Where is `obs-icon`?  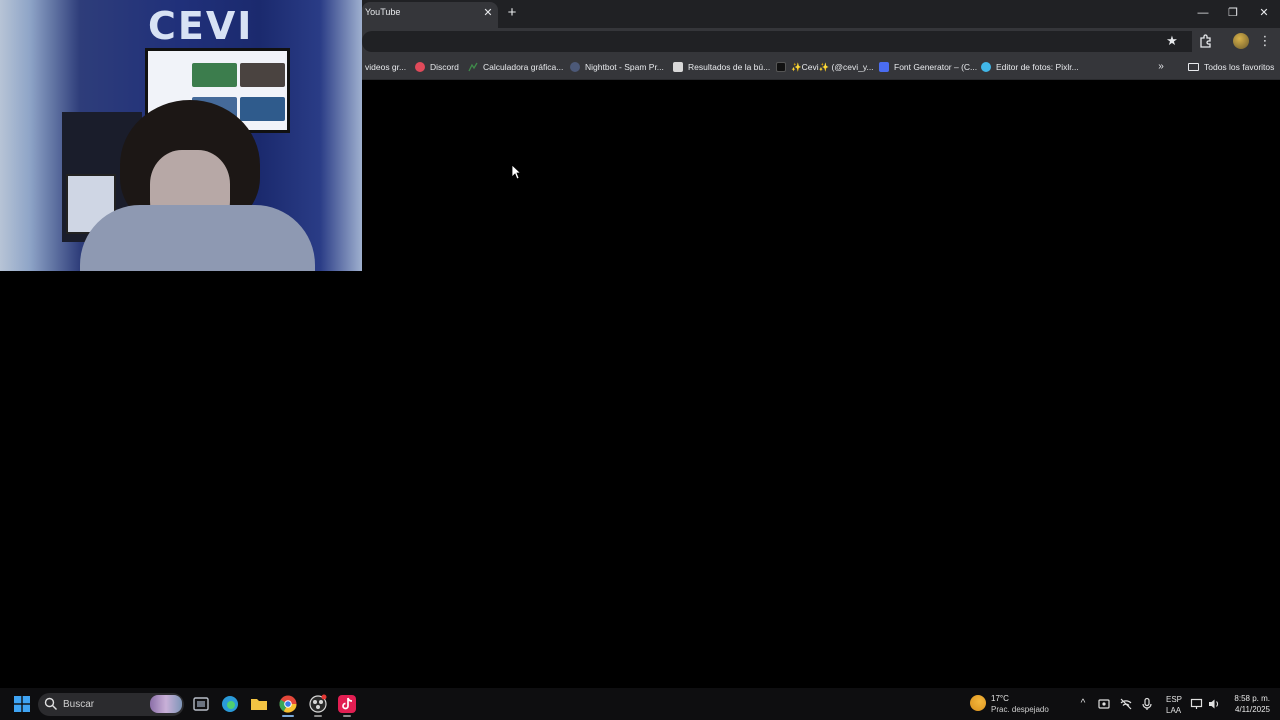
obs-icon is located at coordinates (318, 704).